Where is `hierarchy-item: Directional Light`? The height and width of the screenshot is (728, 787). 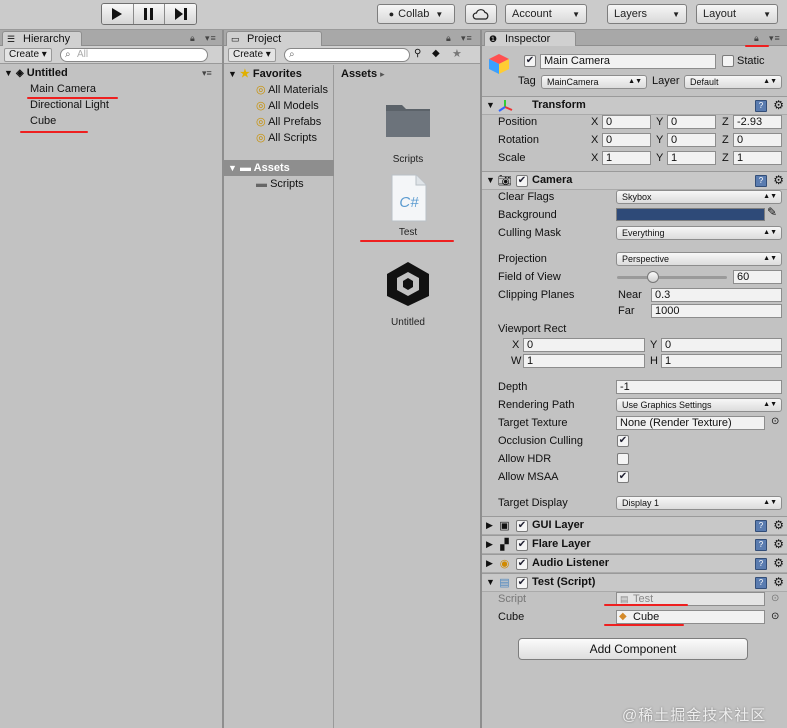 hierarchy-item: Directional Light is located at coordinates (69, 105).